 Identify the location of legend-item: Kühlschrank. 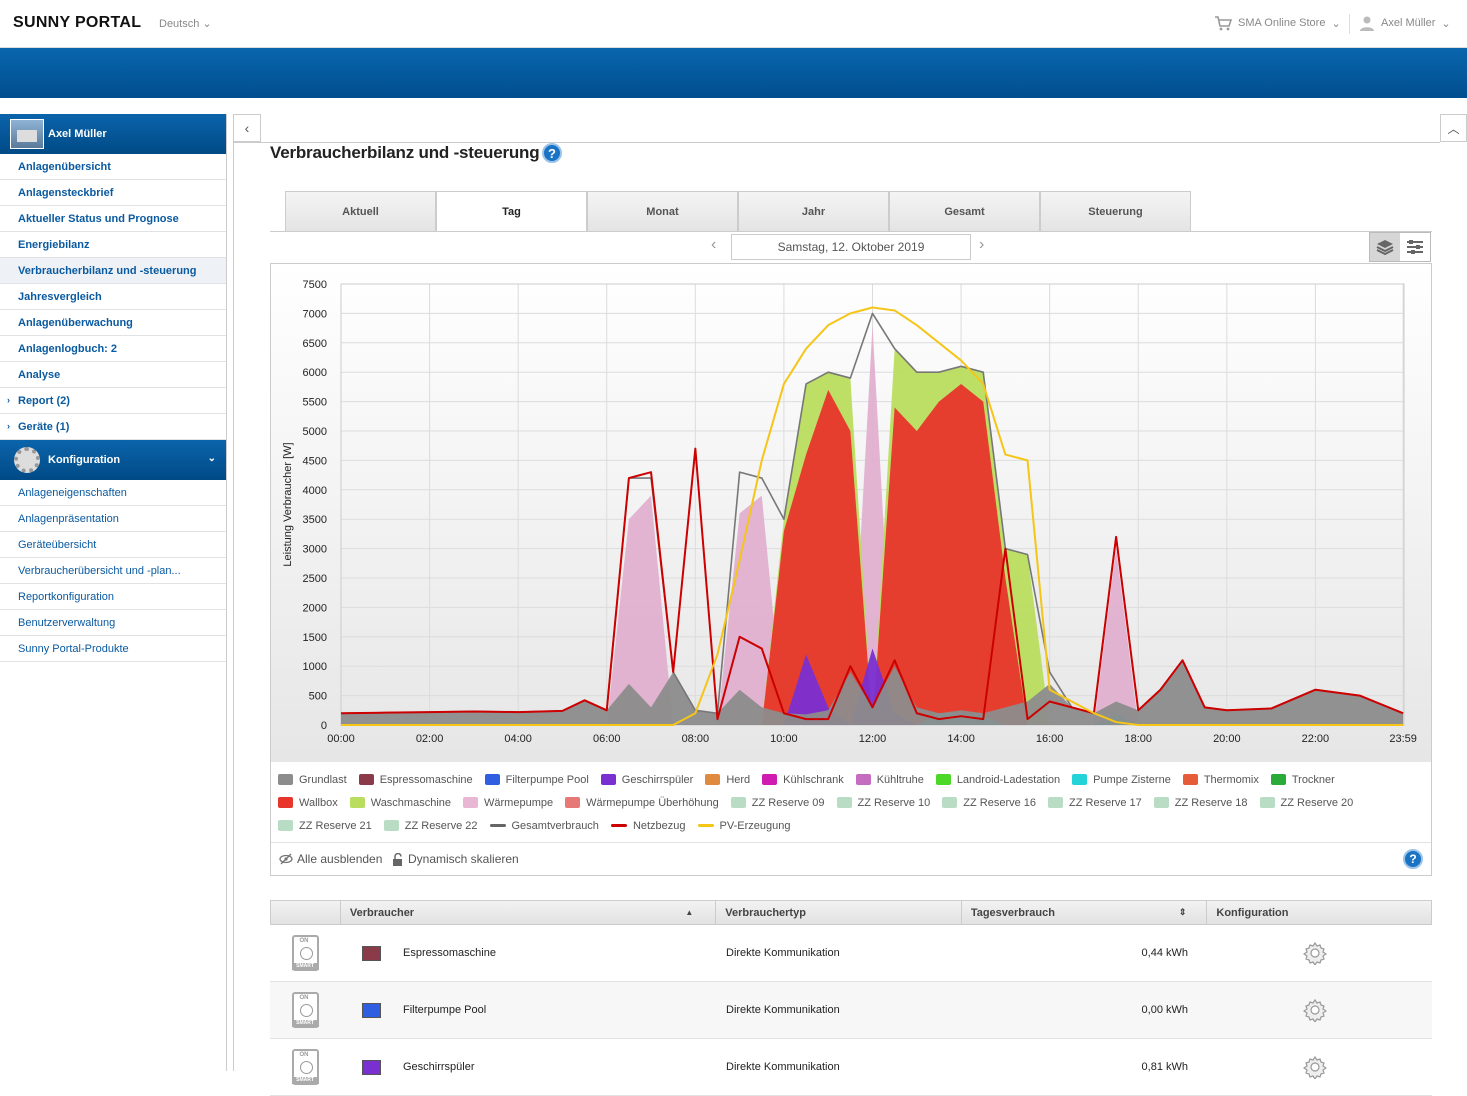
(803, 780).